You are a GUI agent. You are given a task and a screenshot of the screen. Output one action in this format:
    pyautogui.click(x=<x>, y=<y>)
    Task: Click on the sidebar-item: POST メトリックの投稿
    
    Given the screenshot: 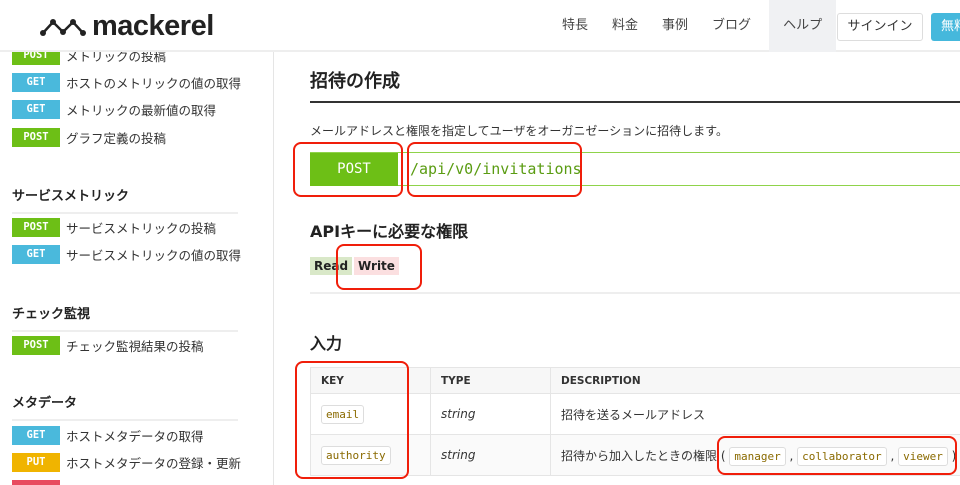 What is the action you would take?
    pyautogui.click(x=89, y=58)
    